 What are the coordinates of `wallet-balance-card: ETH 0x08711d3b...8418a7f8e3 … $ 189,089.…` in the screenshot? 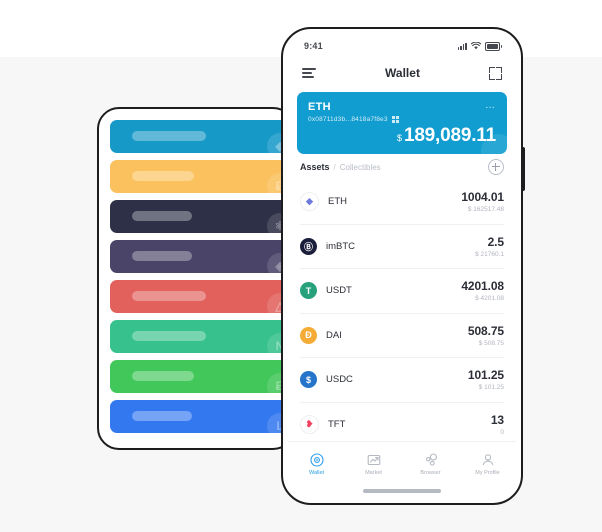 It's located at (402, 123).